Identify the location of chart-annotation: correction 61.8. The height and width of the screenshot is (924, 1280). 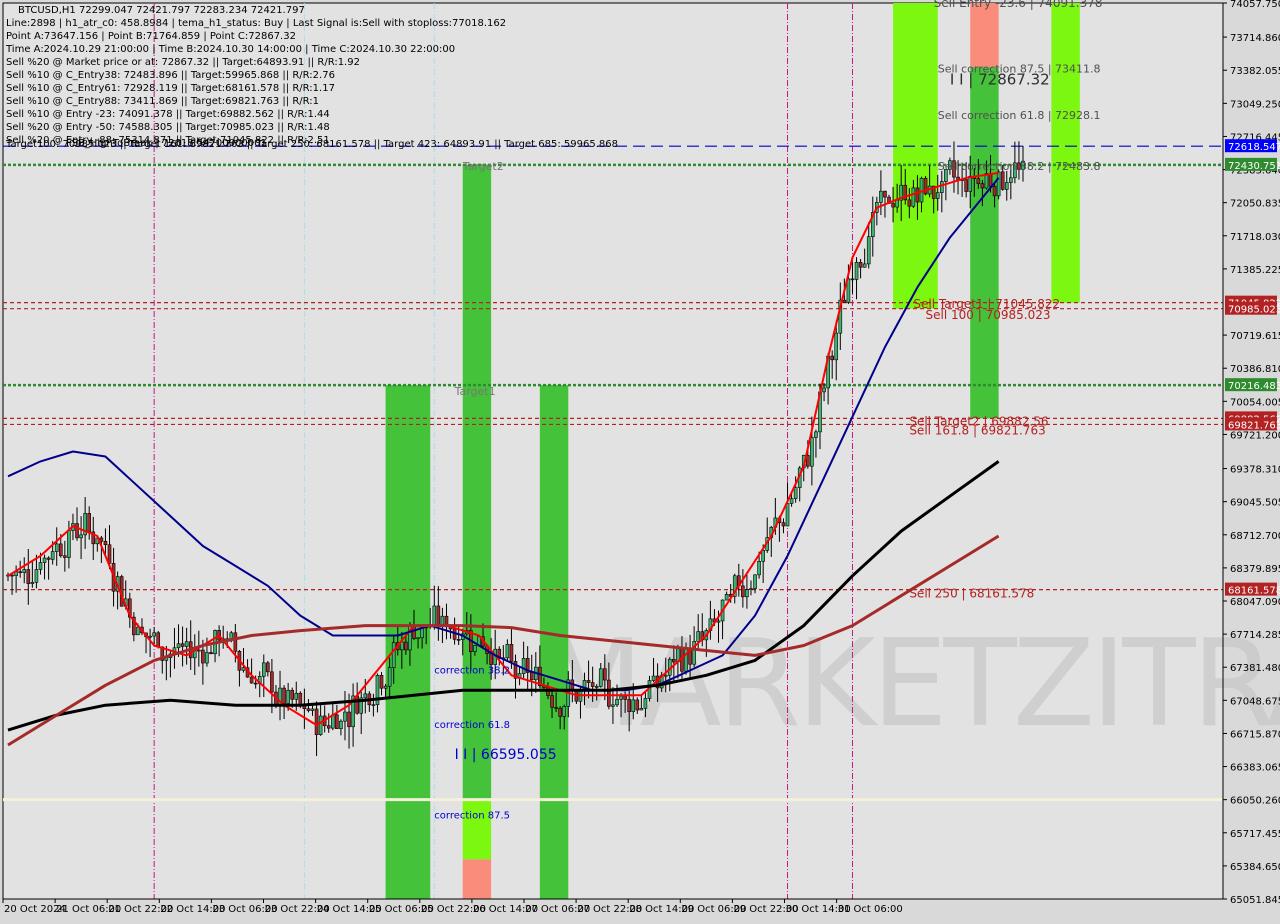
(472, 725).